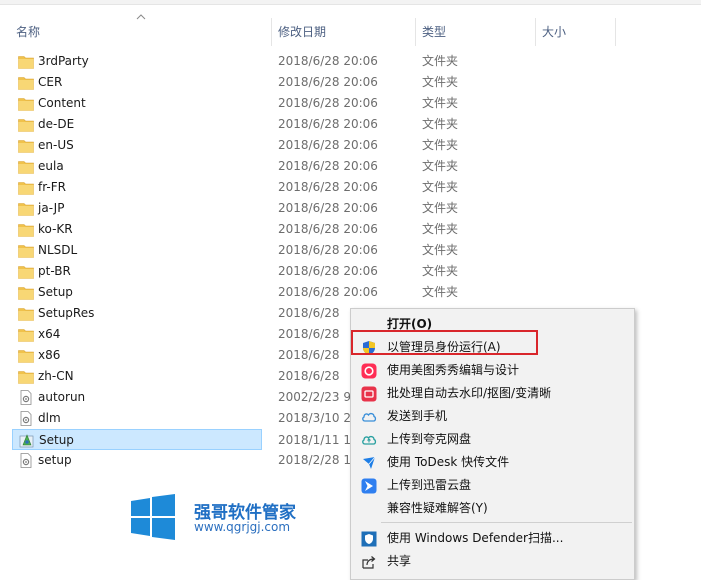  I want to click on file-date: 2018/1/11 1, so click(314, 440).